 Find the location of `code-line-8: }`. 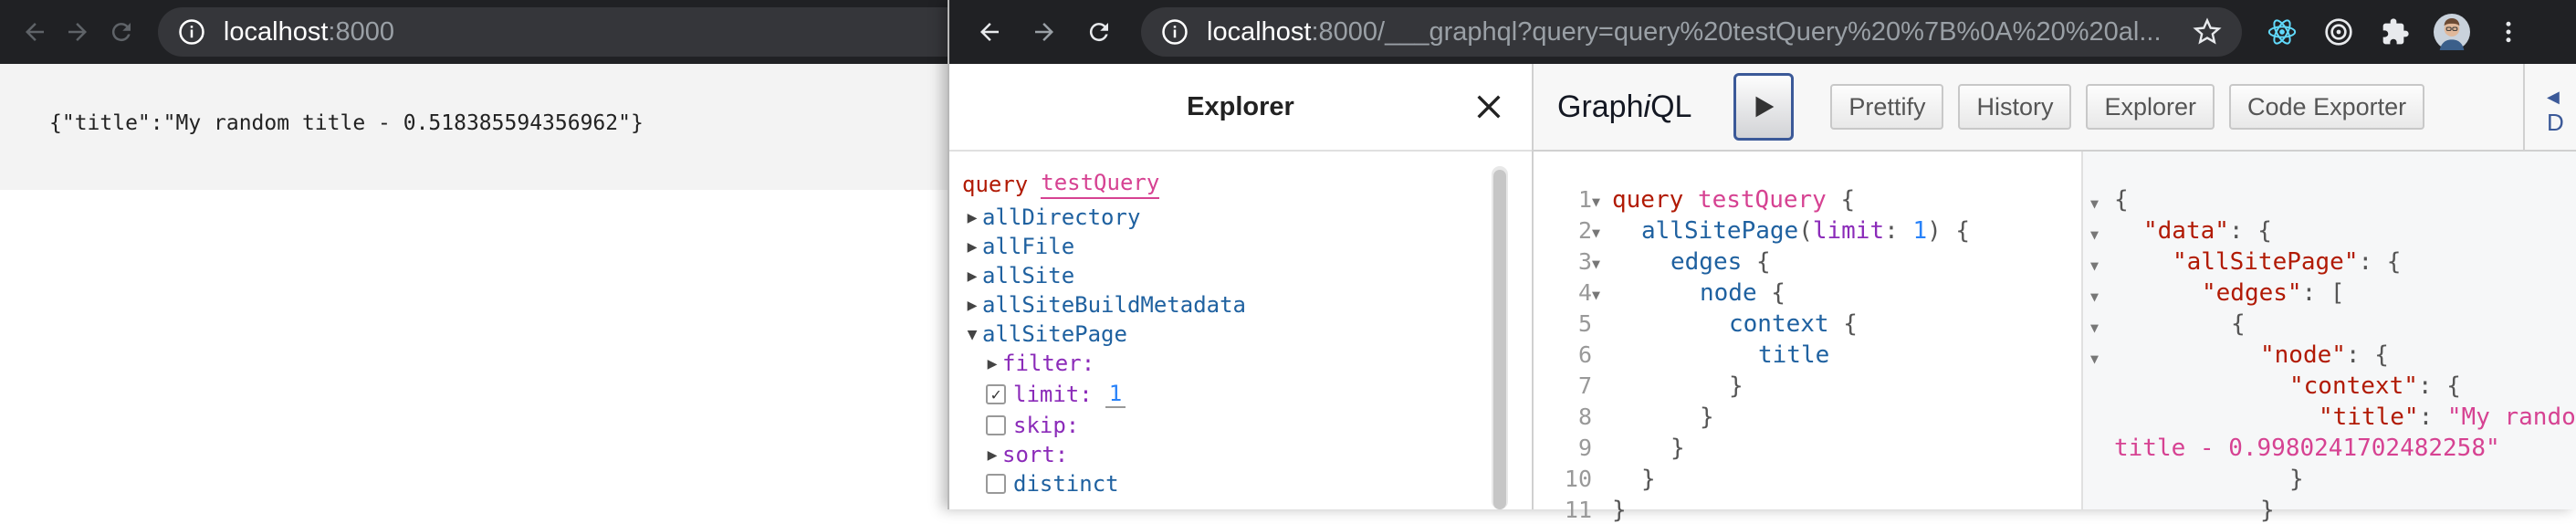

code-line-8: } is located at coordinates (1663, 417).